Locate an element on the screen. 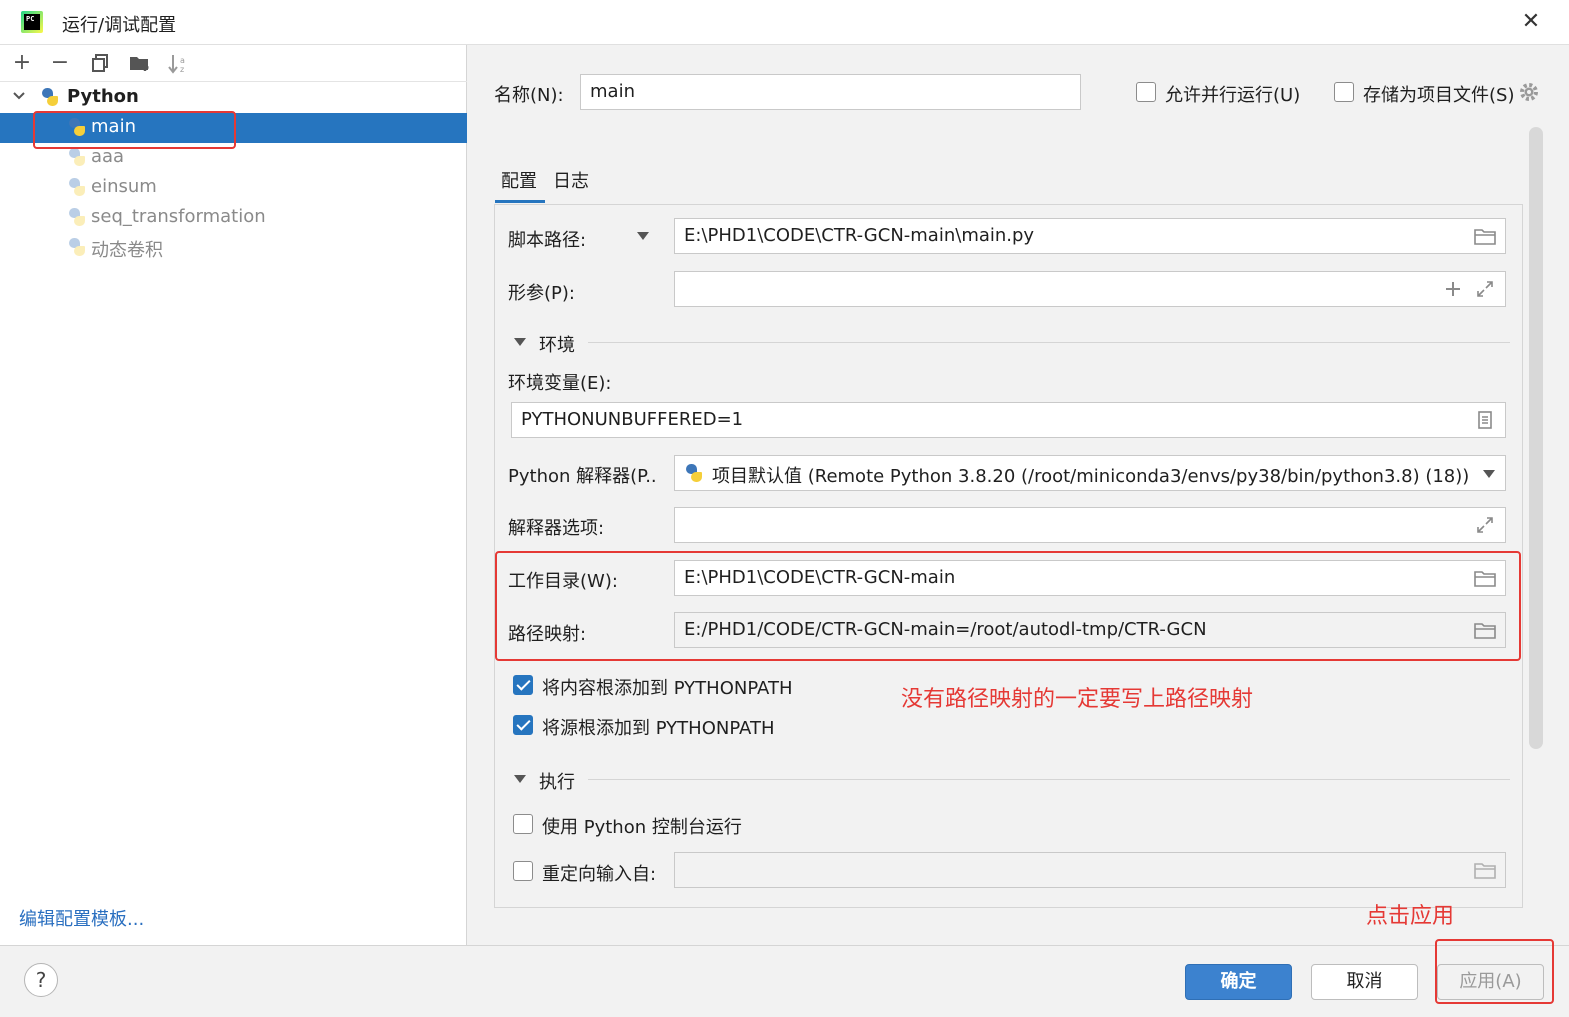 The width and height of the screenshot is (1569, 1017). script-path-input: E:\PHD1\CODE\CTR-GCN-main\main.py is located at coordinates (1090, 236).